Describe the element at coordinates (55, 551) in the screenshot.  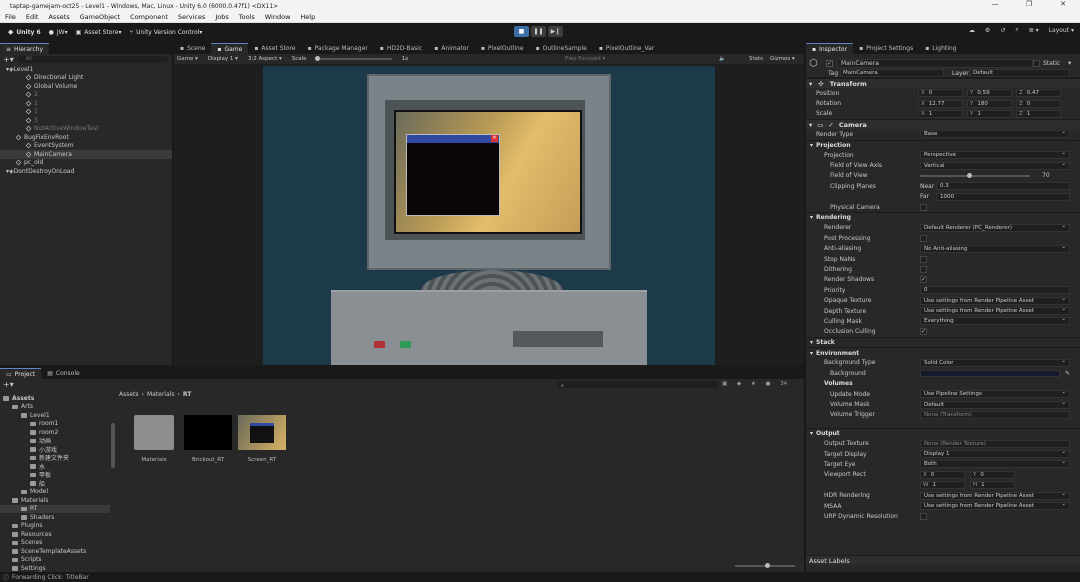
I see `folder-tree-item: SceneTemplateAssets` at that location.